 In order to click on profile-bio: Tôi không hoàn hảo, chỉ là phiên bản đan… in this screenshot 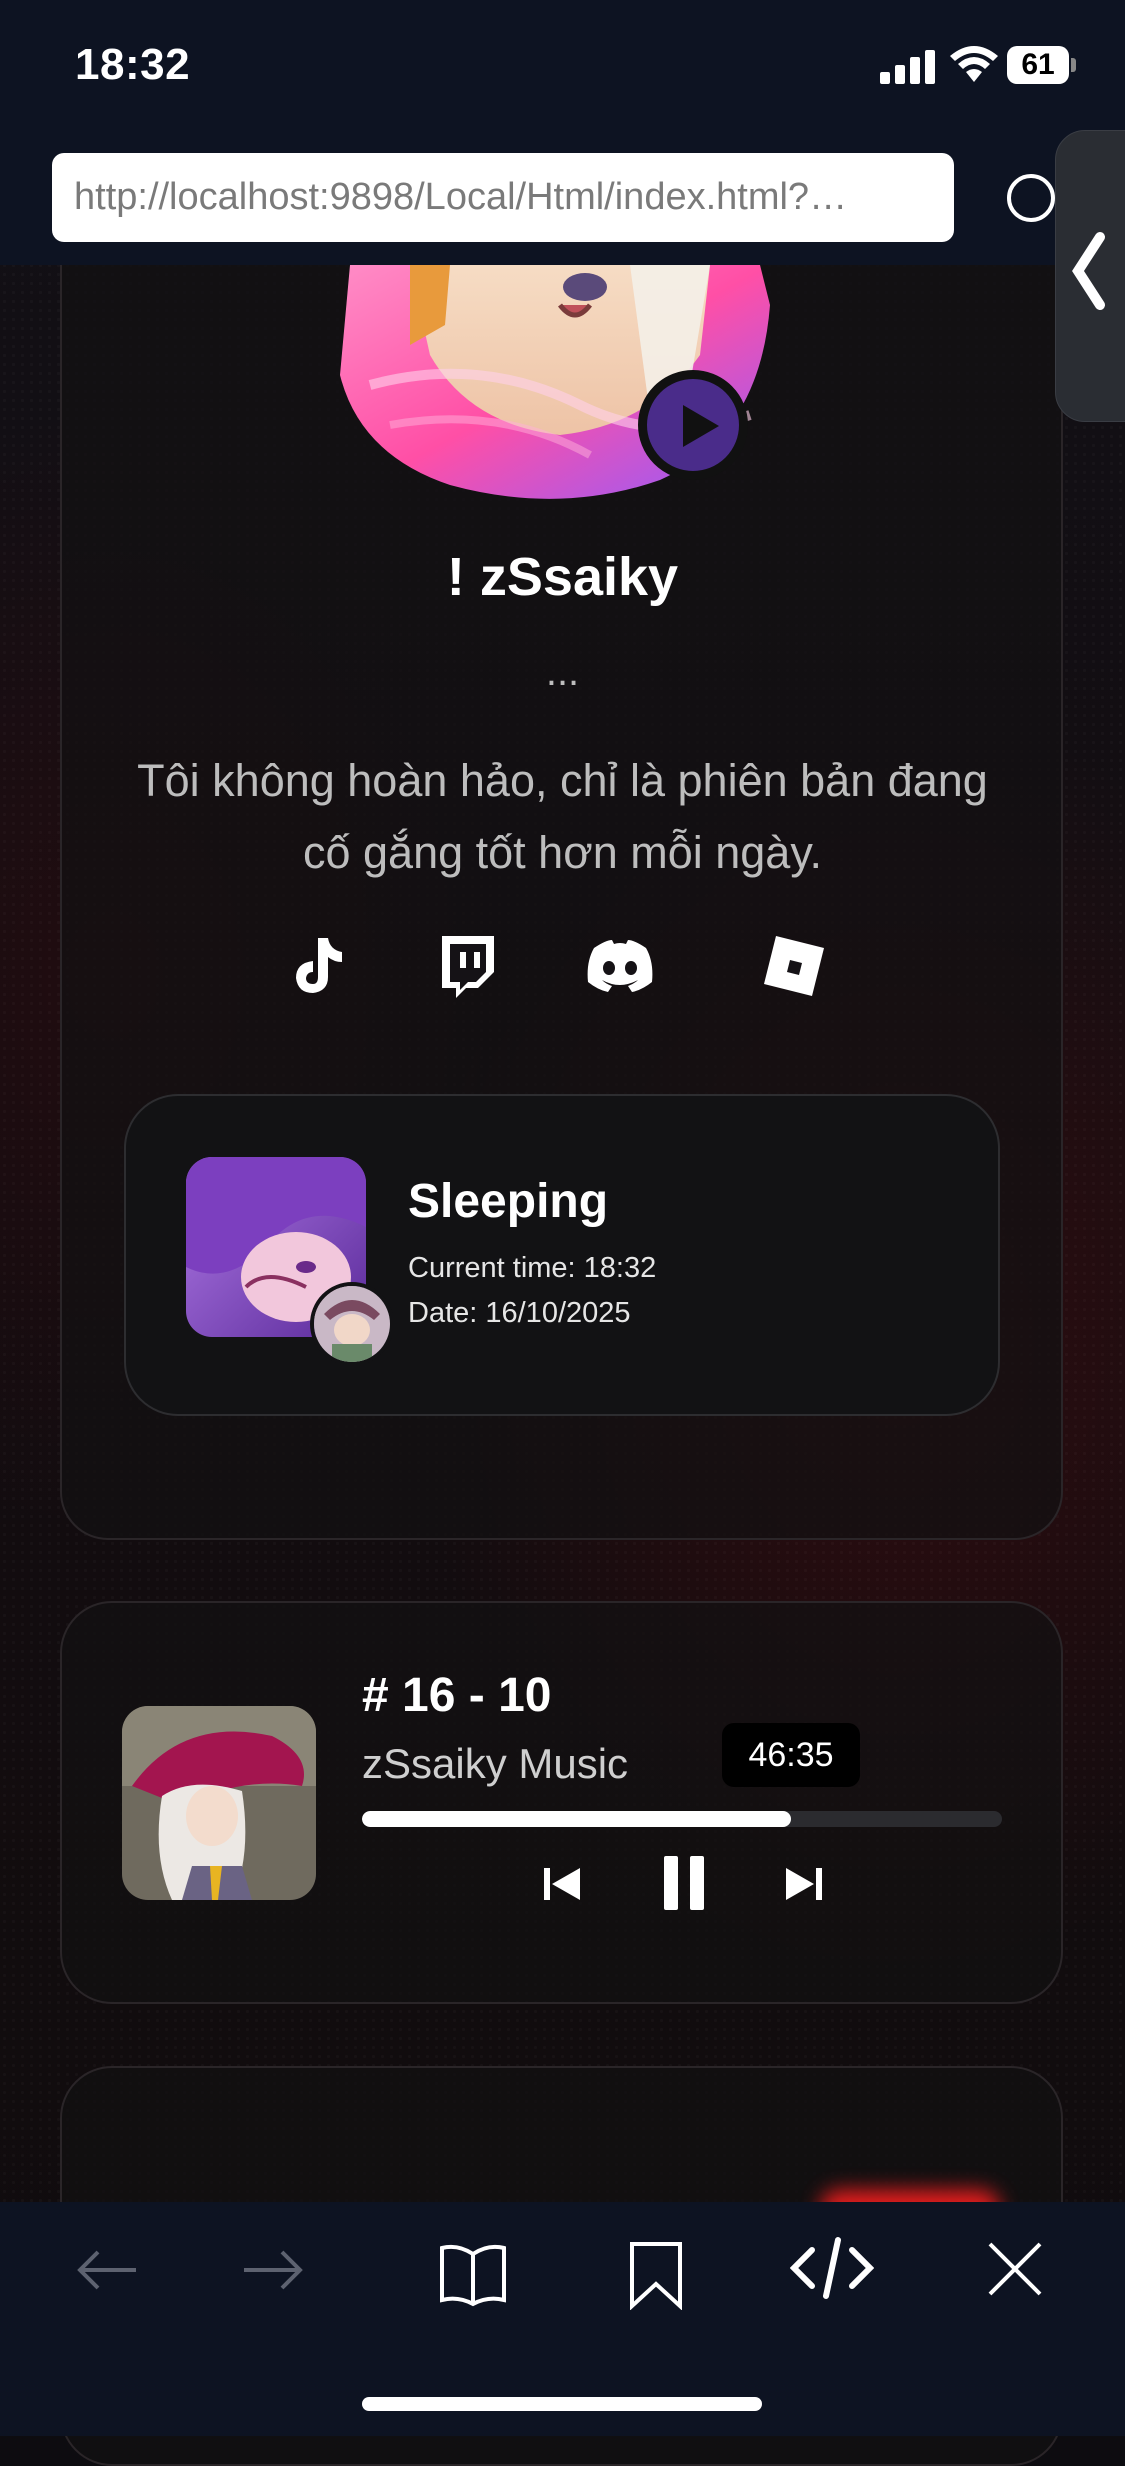, I will do `click(562, 816)`.